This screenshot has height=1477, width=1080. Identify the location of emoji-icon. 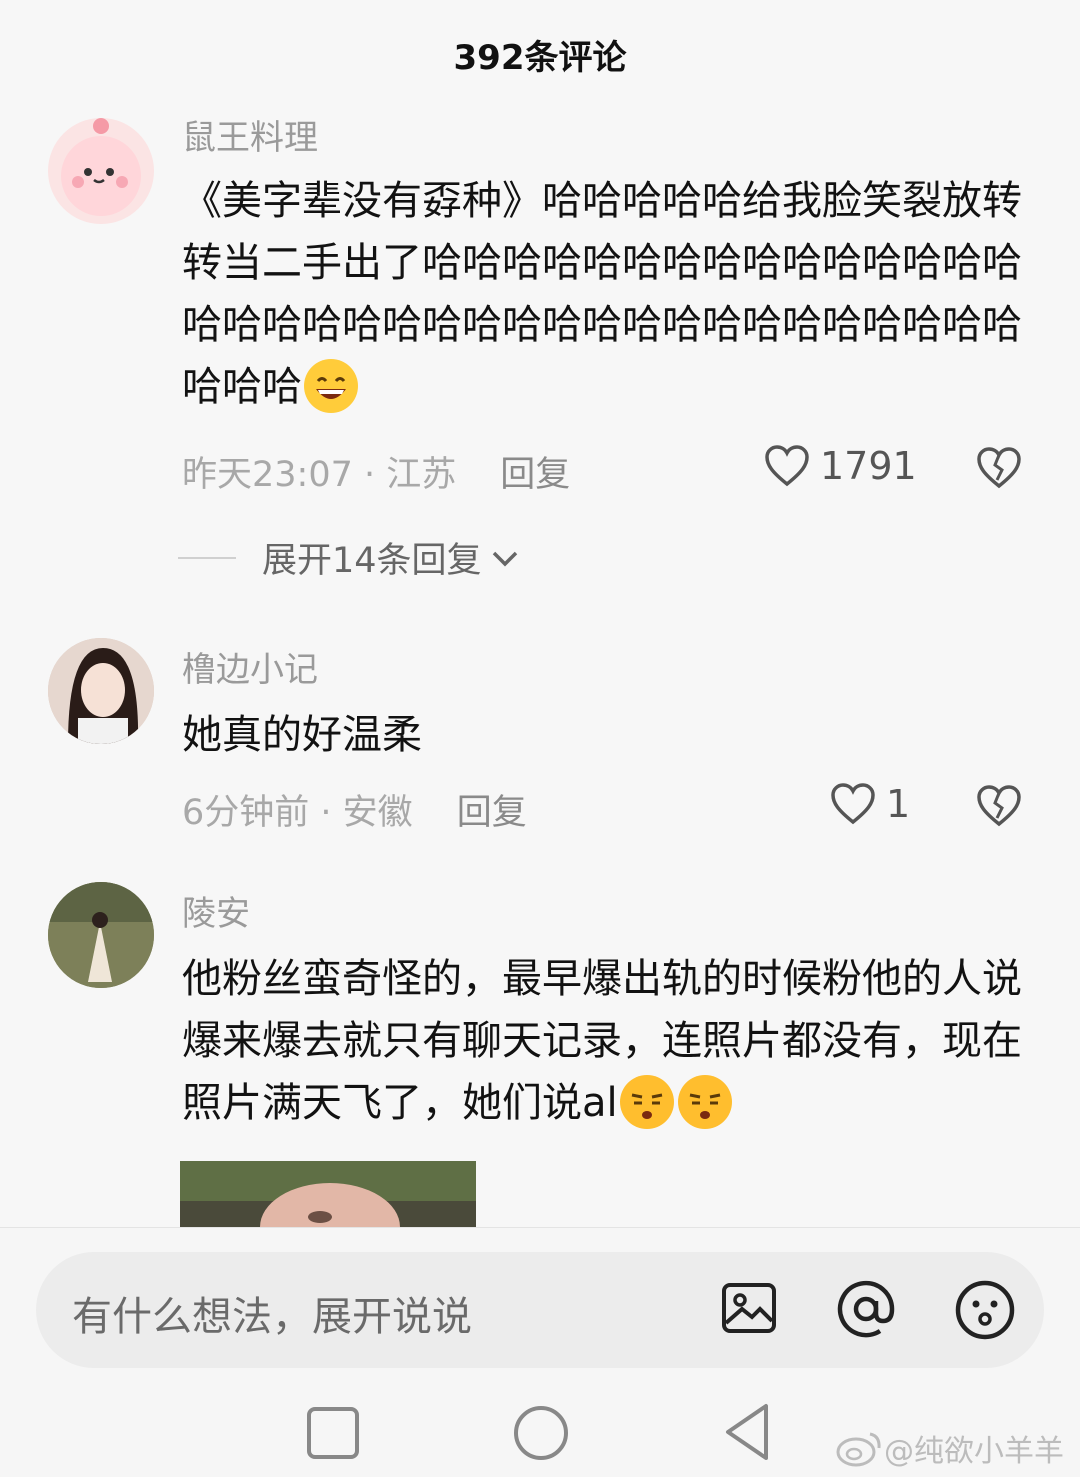
(985, 1312).